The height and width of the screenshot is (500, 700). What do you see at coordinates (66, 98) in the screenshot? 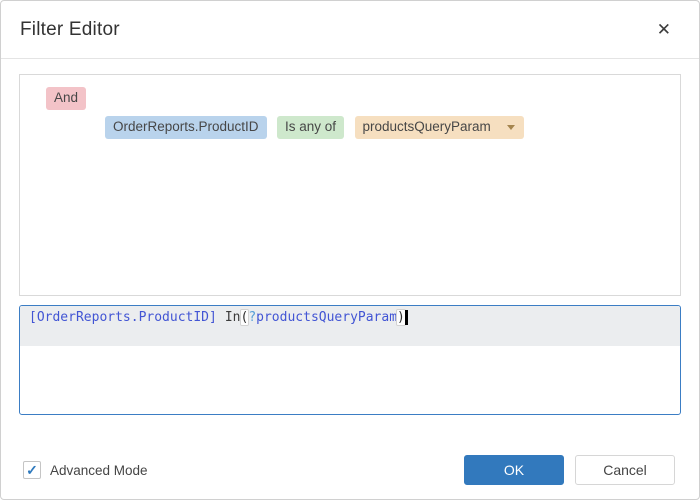
I see `group-operator-chip: And` at bounding box center [66, 98].